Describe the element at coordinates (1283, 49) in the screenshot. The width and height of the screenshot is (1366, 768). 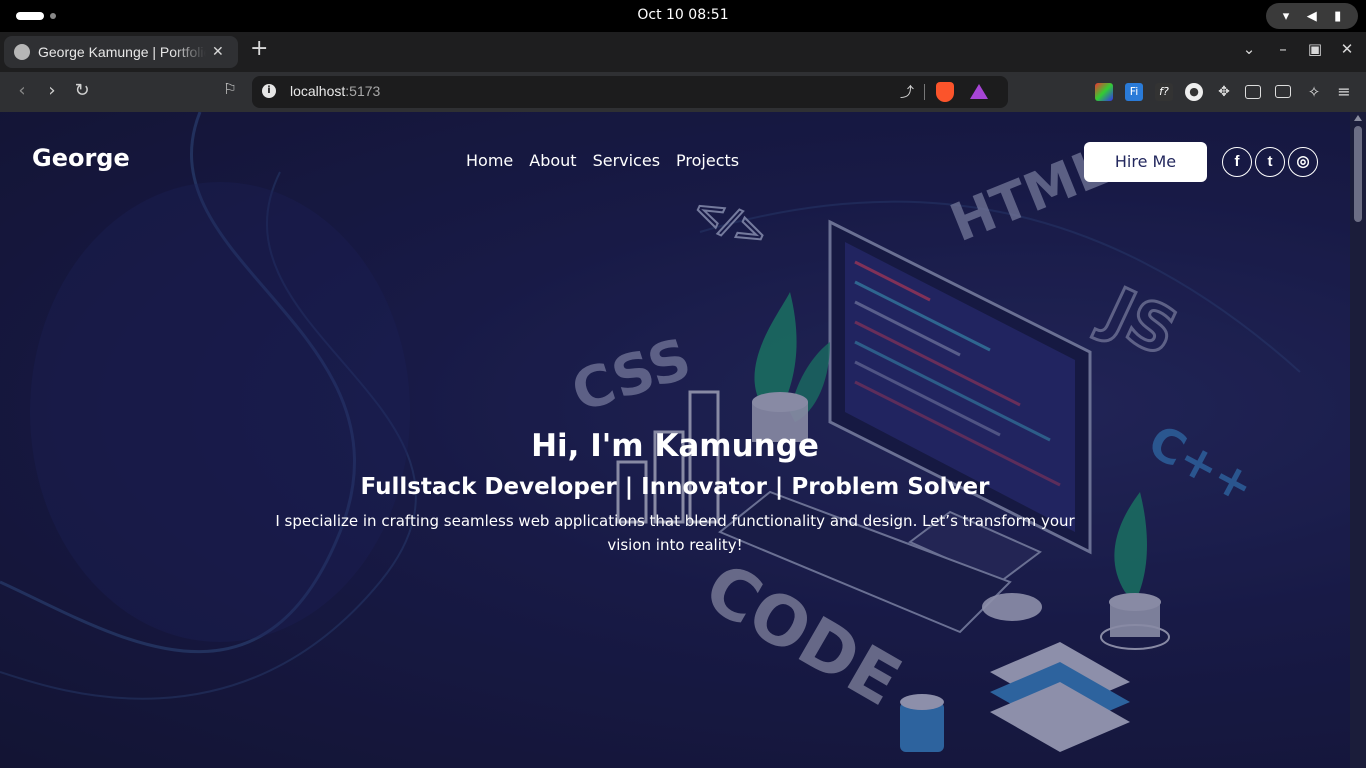
I see `minimize-button: –` at that location.